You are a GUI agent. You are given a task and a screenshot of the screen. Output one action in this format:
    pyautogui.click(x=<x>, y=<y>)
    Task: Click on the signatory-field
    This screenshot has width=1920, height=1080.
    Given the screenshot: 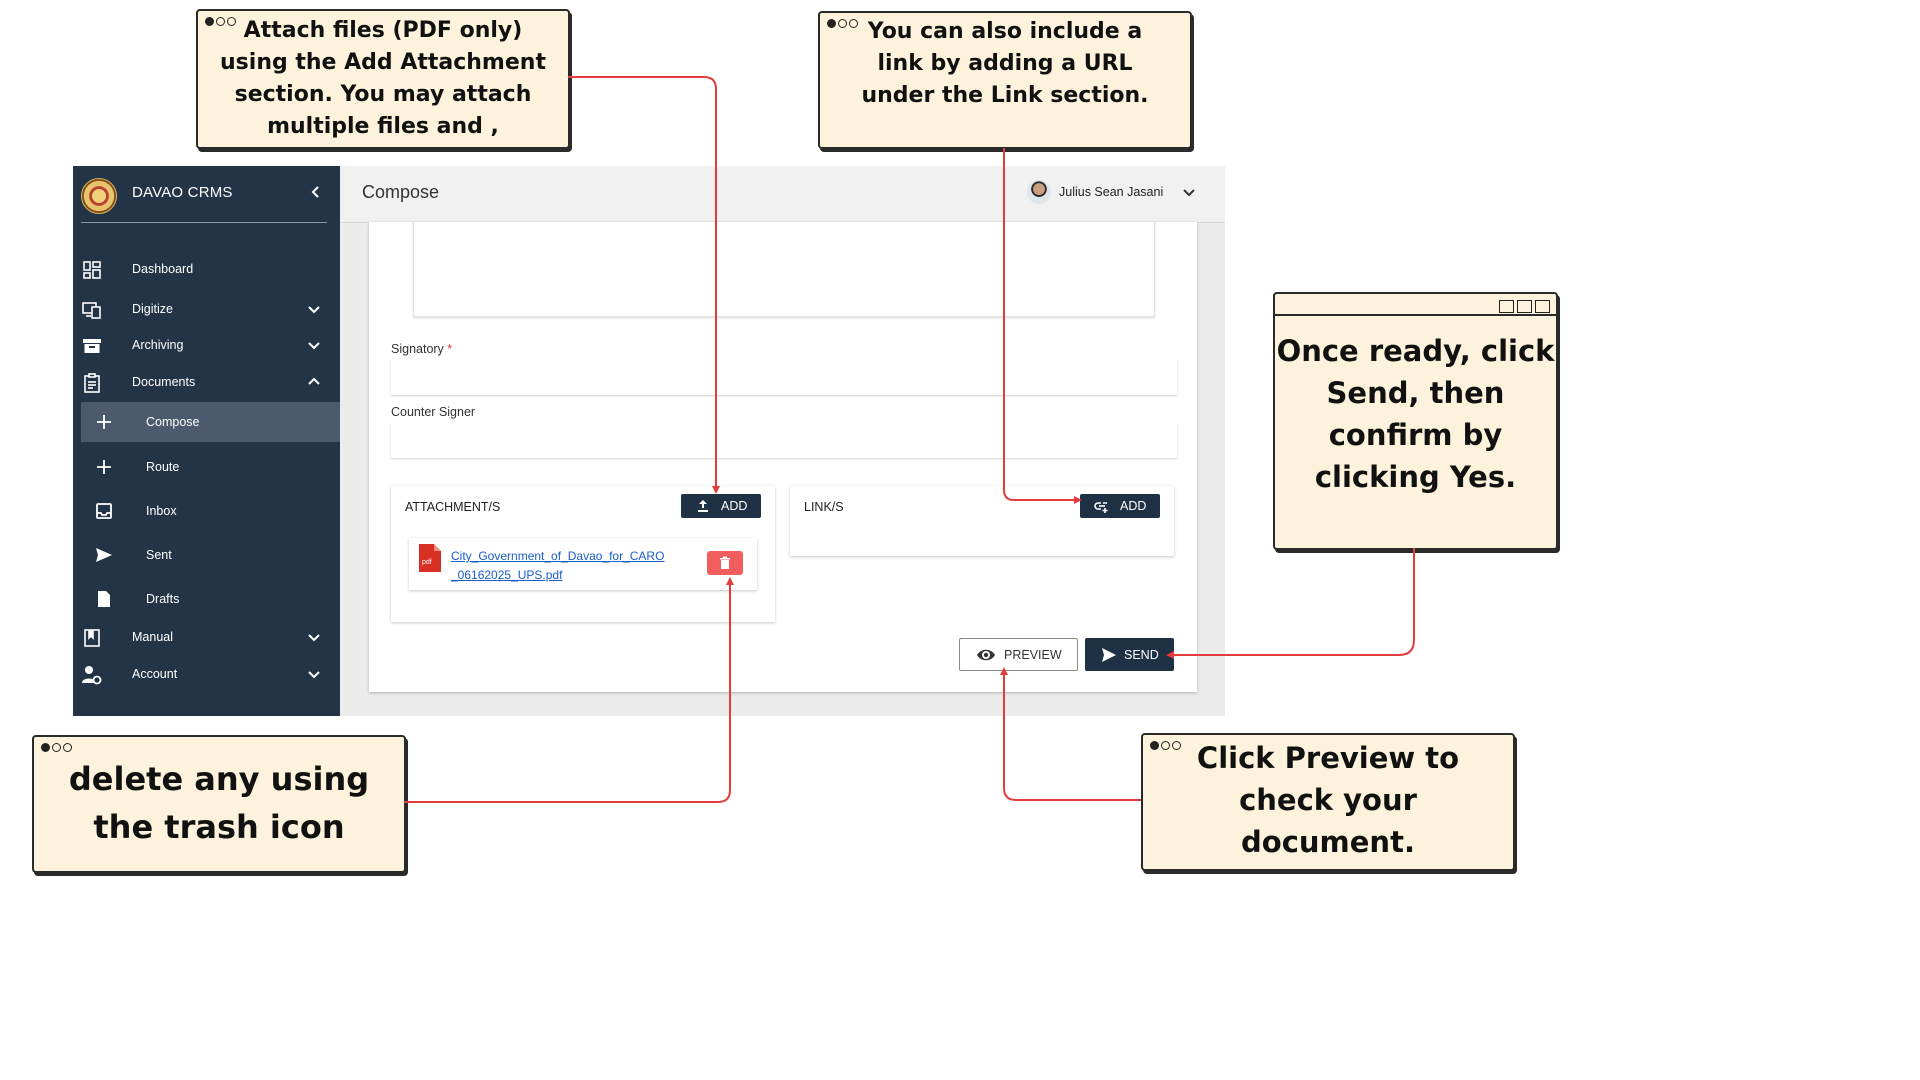 What is the action you would take?
    pyautogui.click(x=784, y=377)
    